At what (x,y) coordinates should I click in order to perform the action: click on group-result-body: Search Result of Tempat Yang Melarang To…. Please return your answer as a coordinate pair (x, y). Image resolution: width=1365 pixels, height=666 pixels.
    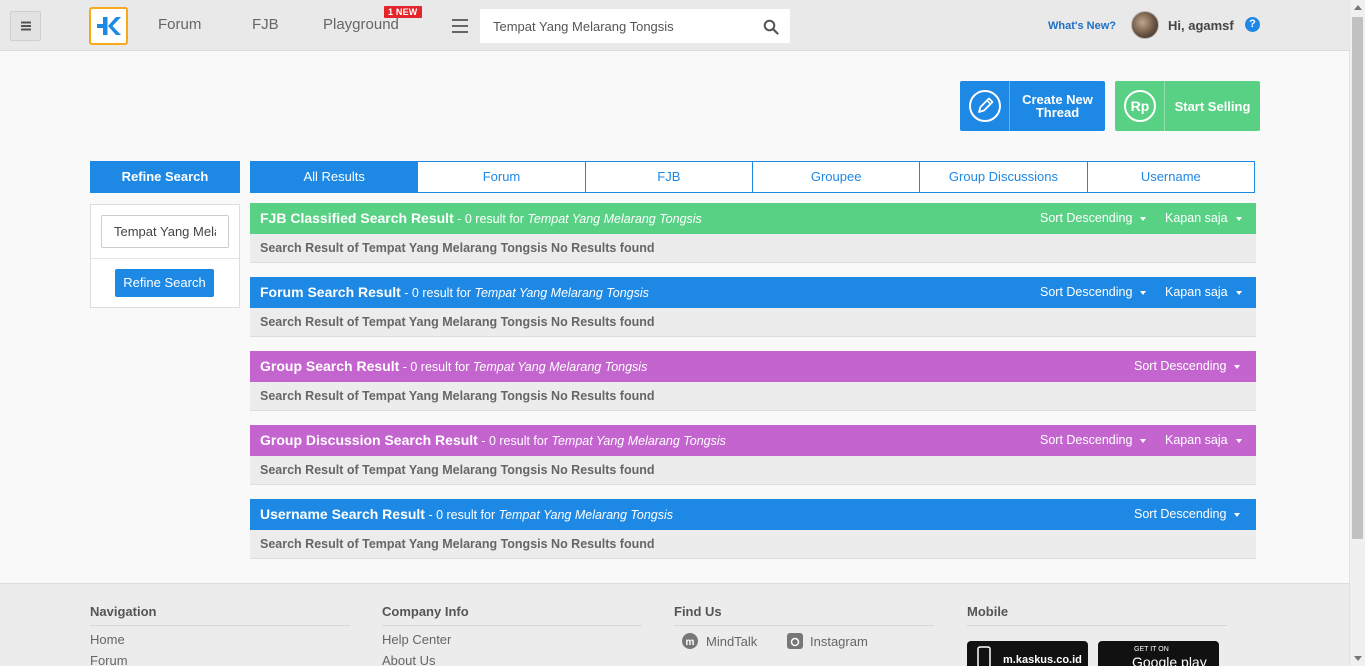
    Looking at the image, I should click on (753, 396).